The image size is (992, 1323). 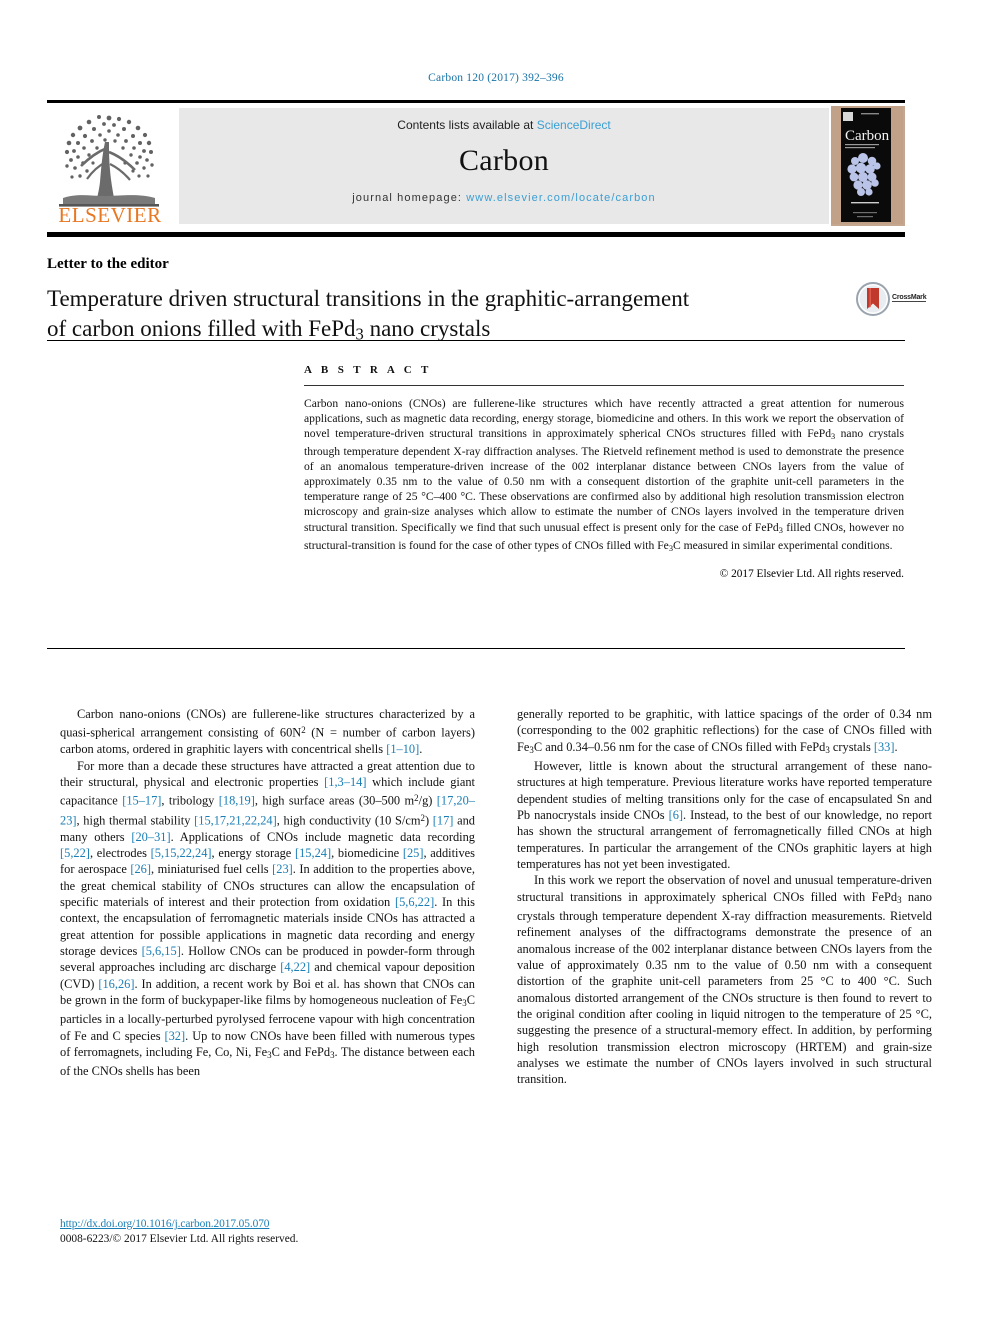 I want to click on citation-link: [32], so click(x=174, y=1036).